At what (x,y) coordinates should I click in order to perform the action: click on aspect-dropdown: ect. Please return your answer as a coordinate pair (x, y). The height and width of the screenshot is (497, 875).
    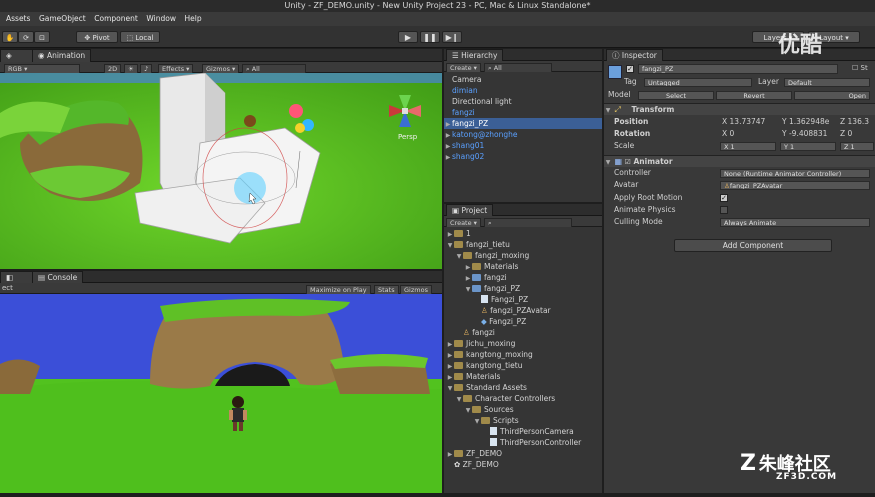
    Looking at the image, I should click on (7, 288).